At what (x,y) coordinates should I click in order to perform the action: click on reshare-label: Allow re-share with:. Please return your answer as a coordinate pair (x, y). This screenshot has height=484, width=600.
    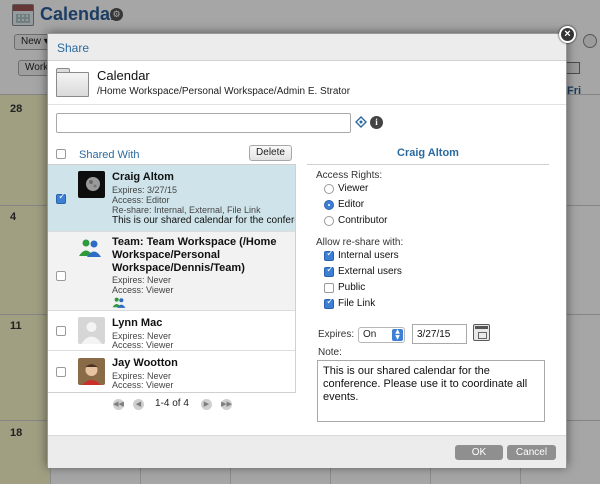
    Looking at the image, I should click on (360, 242).